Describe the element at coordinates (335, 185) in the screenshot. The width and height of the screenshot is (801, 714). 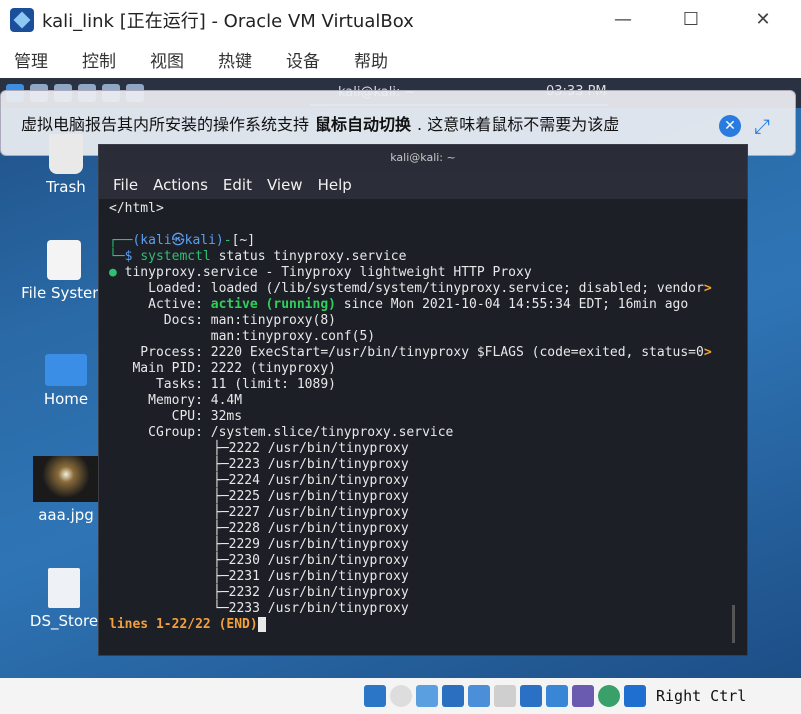
I see `terminal-menu-help: Help` at that location.